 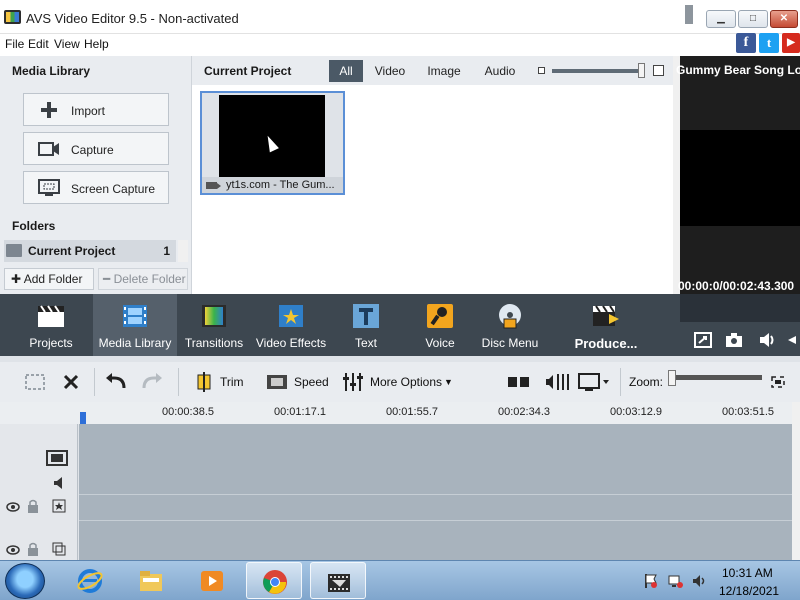 I want to click on timeline-scrollbar, so click(x=796, y=481).